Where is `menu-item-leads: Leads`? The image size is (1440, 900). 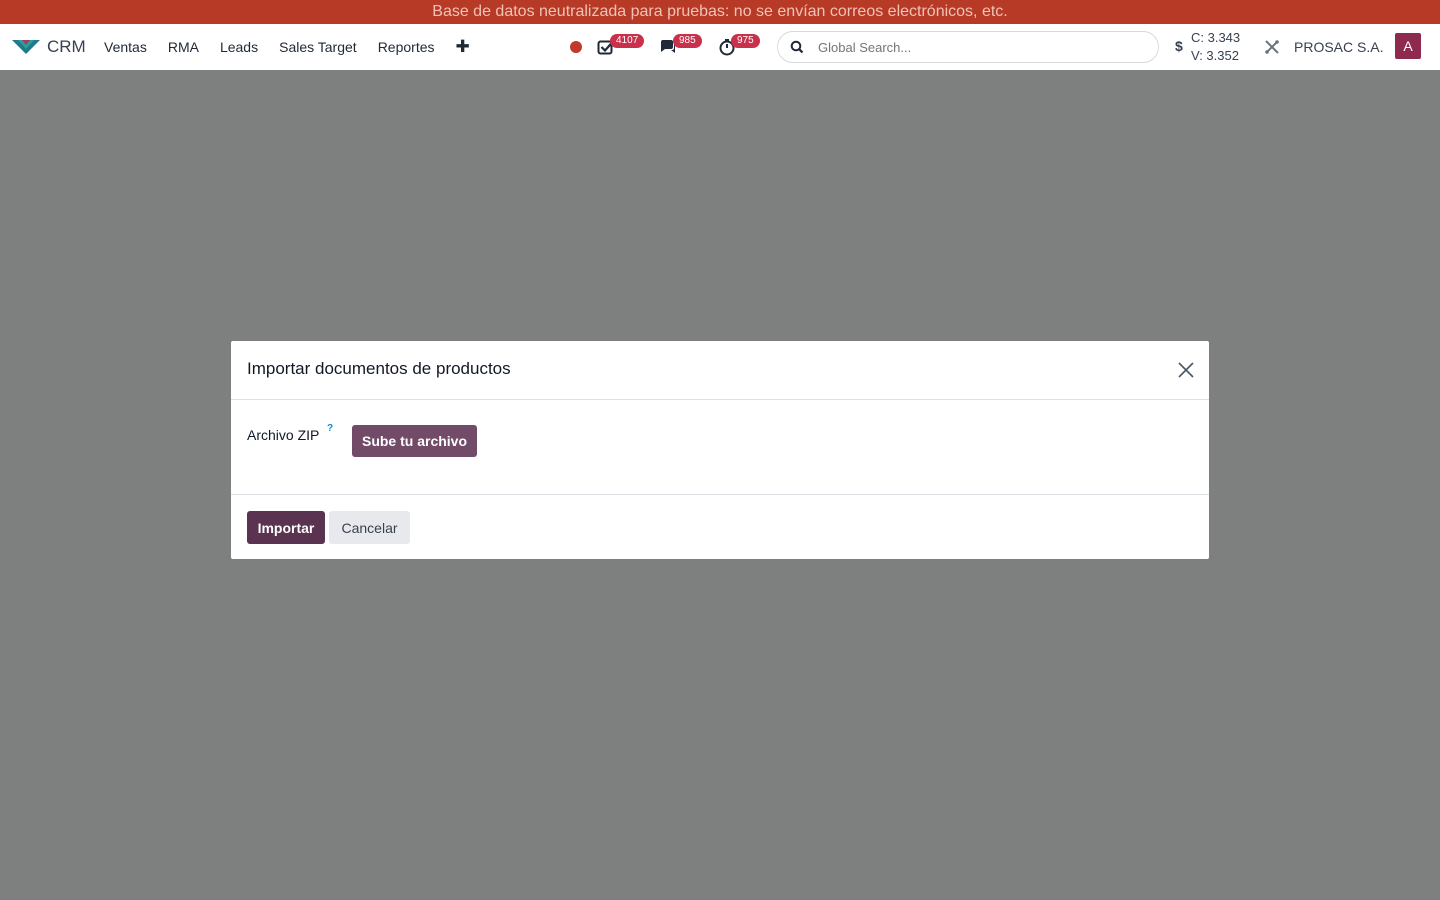 menu-item-leads: Leads is located at coordinates (239, 47).